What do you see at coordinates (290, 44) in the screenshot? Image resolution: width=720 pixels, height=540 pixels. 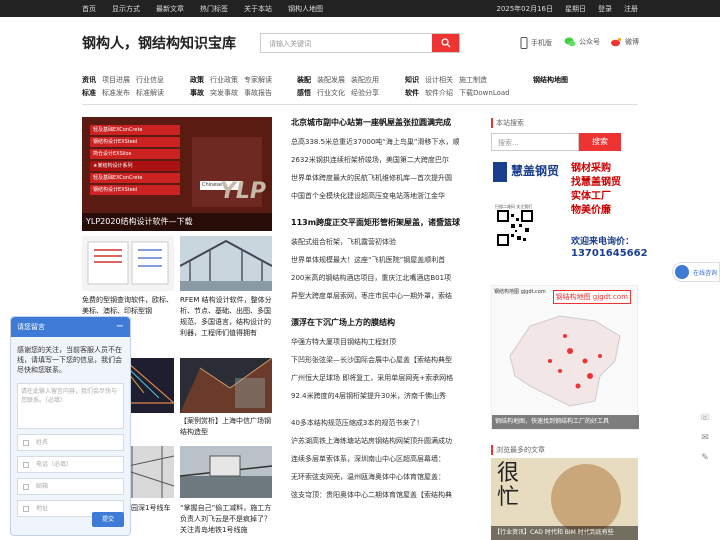 I see `search-input: 请输入关键词` at bounding box center [290, 44].